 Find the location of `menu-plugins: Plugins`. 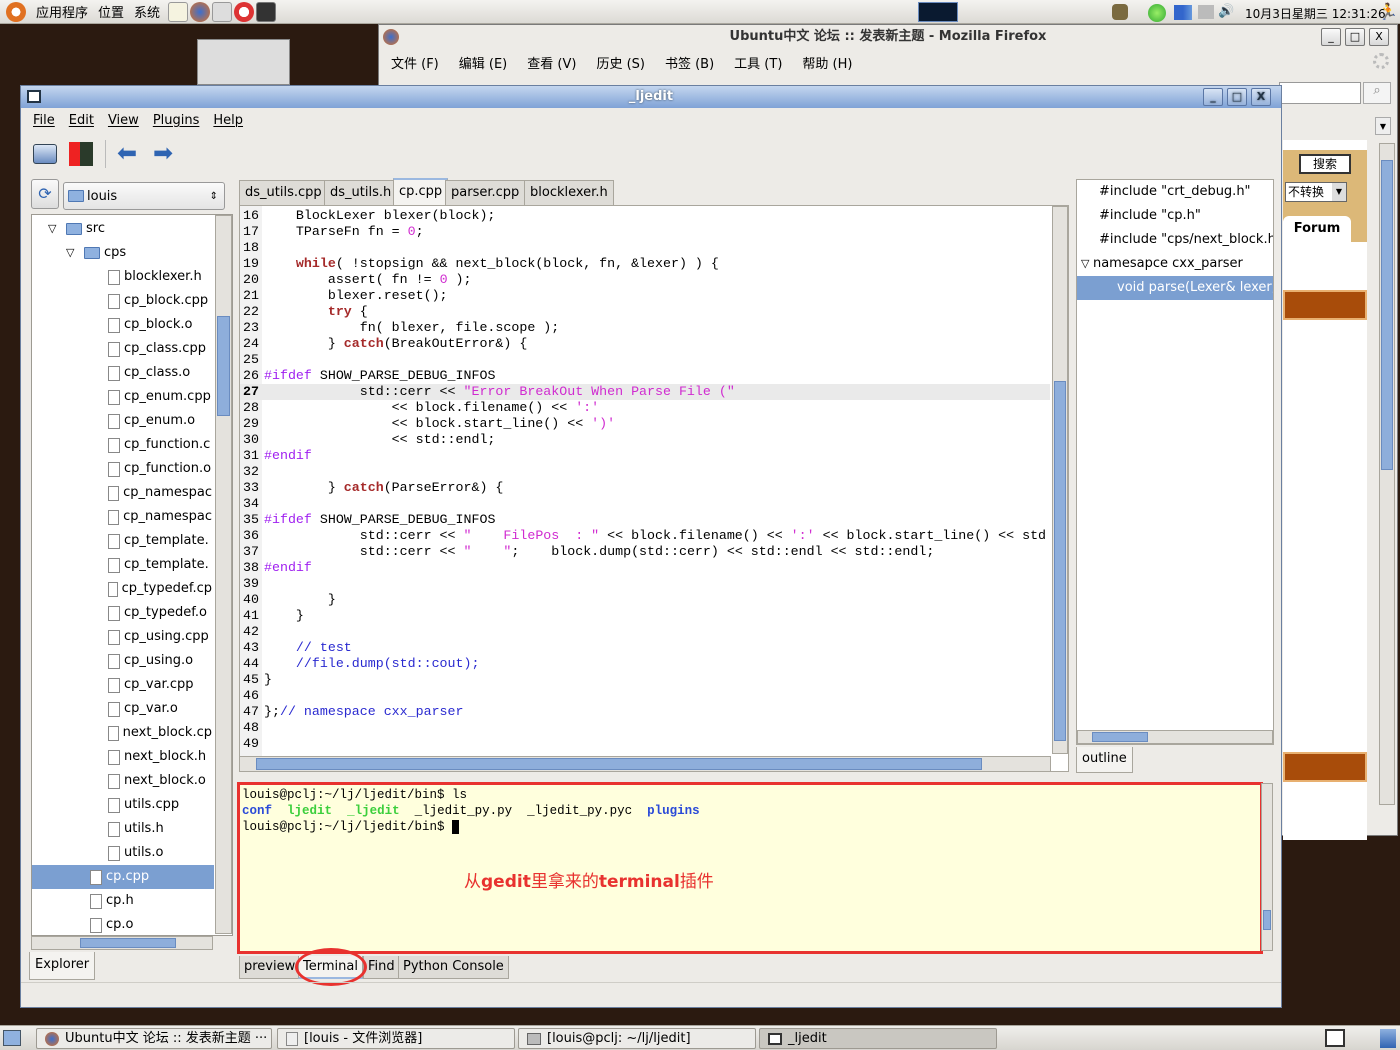

menu-plugins: Plugins is located at coordinates (176, 120).